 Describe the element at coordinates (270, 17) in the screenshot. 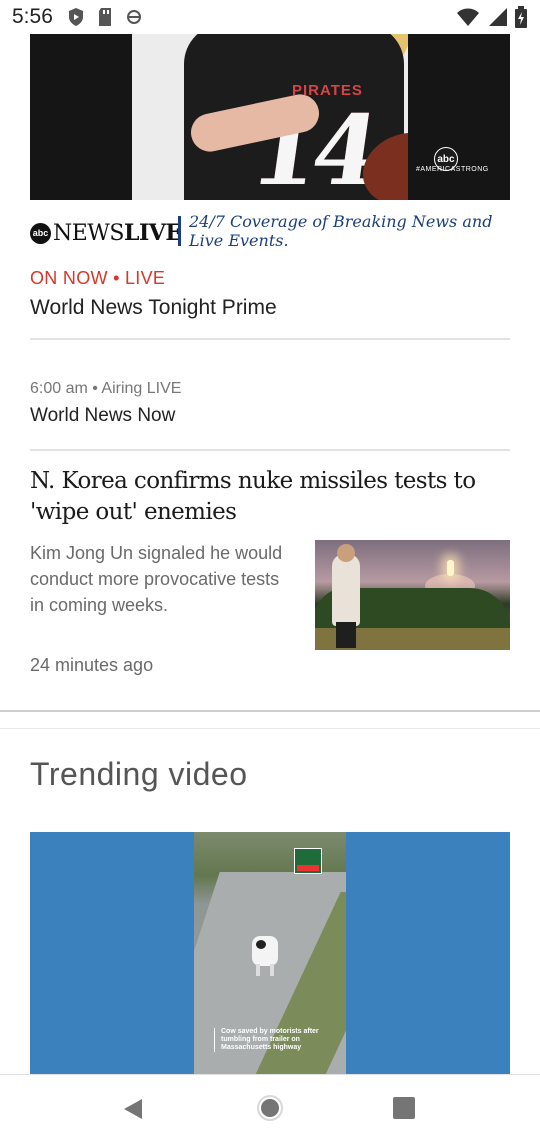

I see `status-bar: 5:56` at that location.